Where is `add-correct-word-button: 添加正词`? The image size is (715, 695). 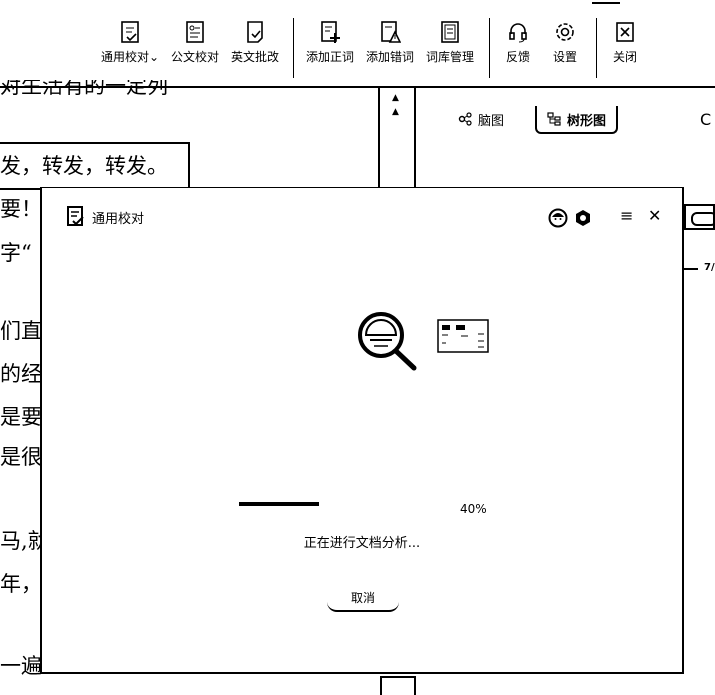
add-correct-word-button: 添加正词 is located at coordinates (330, 48).